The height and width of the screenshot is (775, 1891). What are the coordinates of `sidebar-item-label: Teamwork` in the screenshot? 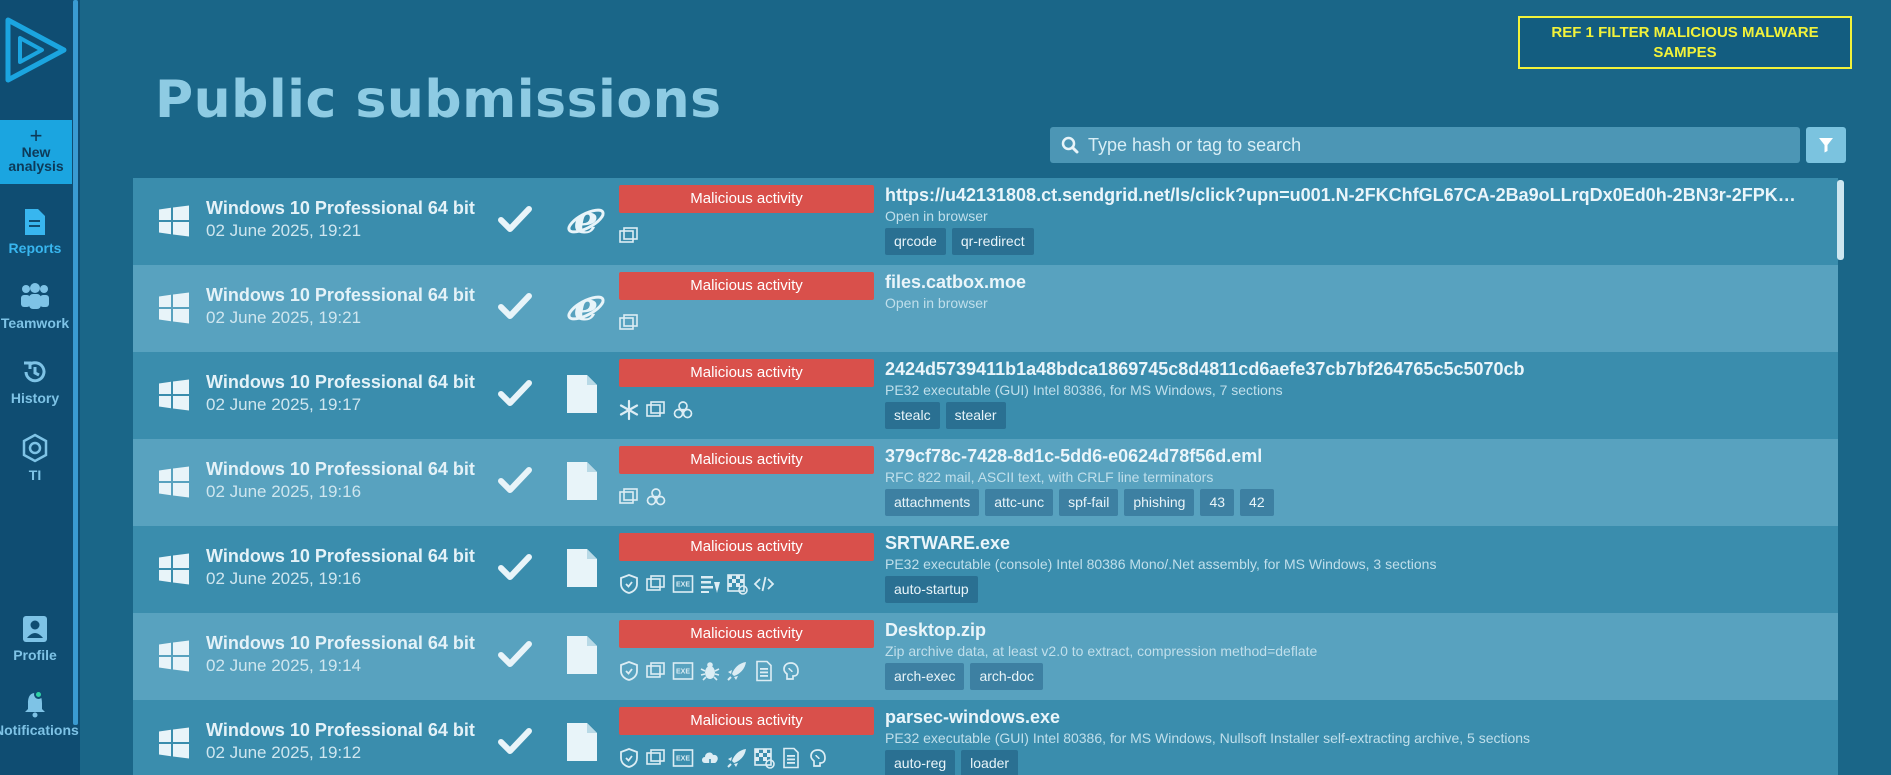 It's located at (35, 323).